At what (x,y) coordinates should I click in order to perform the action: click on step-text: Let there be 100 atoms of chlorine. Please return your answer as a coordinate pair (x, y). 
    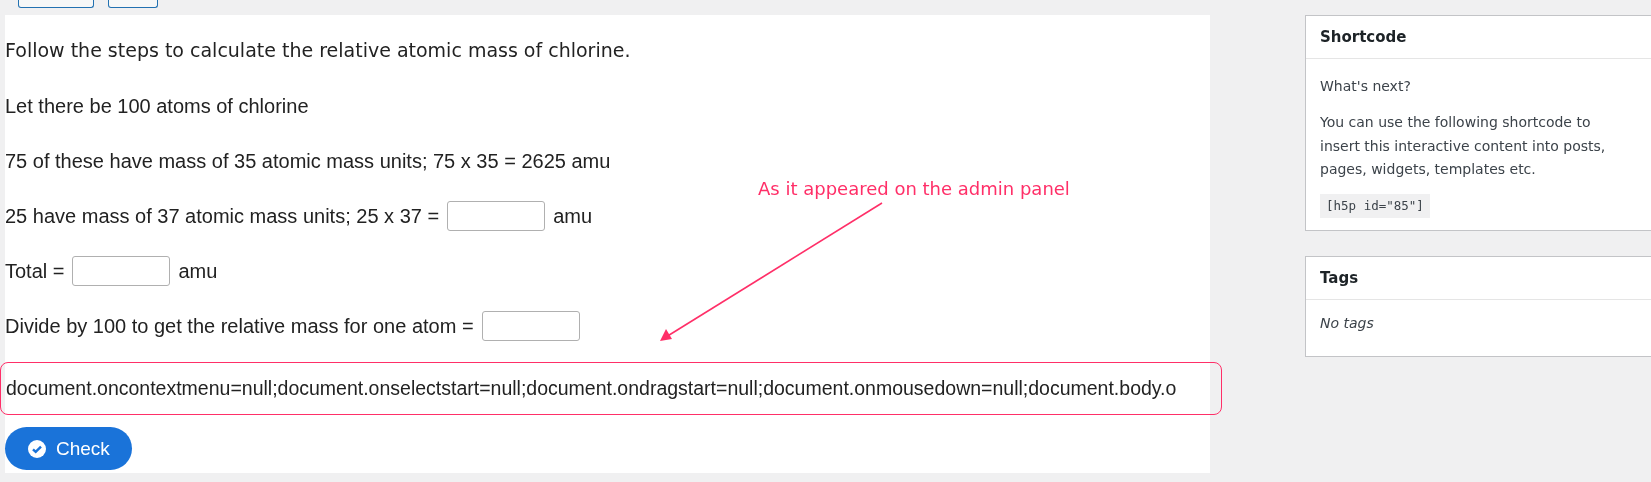
    Looking at the image, I should click on (157, 106).